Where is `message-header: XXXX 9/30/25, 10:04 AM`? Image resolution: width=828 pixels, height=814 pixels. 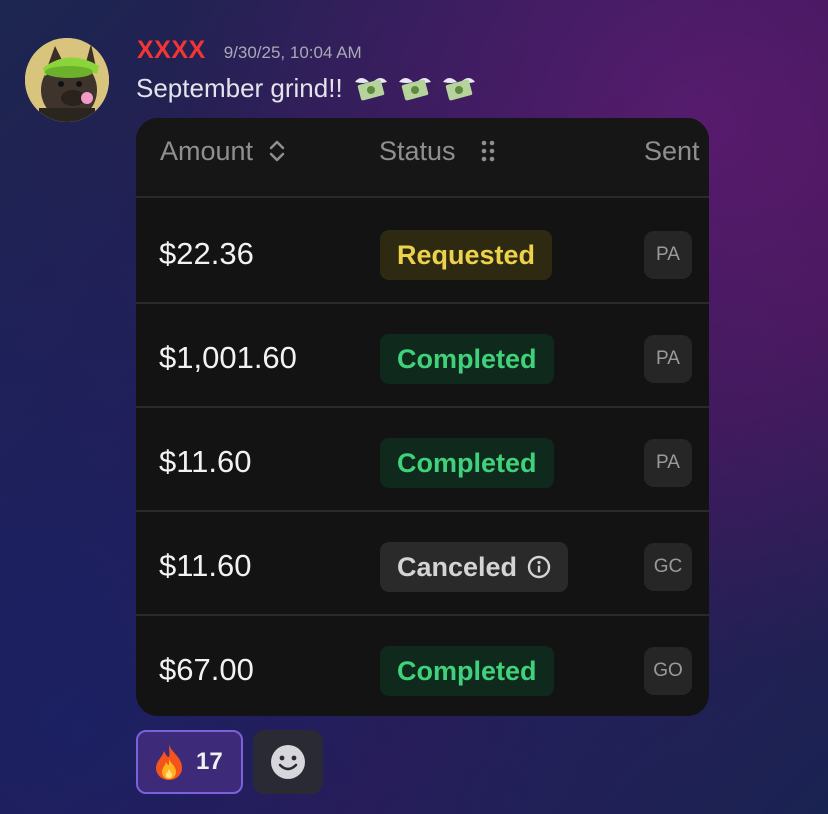
message-header: XXXX 9/30/25, 10:04 AM is located at coordinates (249, 50).